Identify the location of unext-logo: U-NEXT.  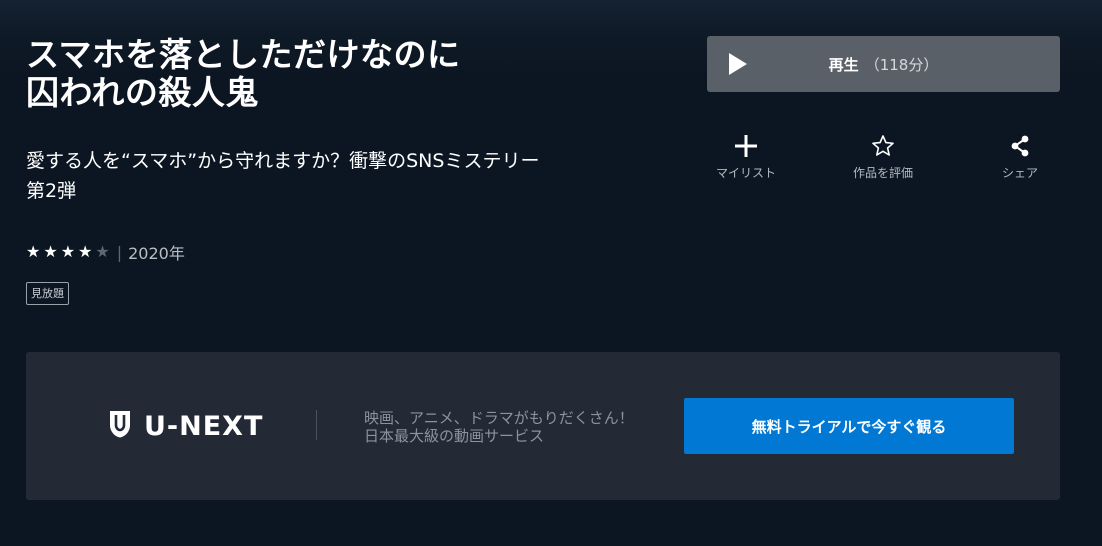
(185, 426).